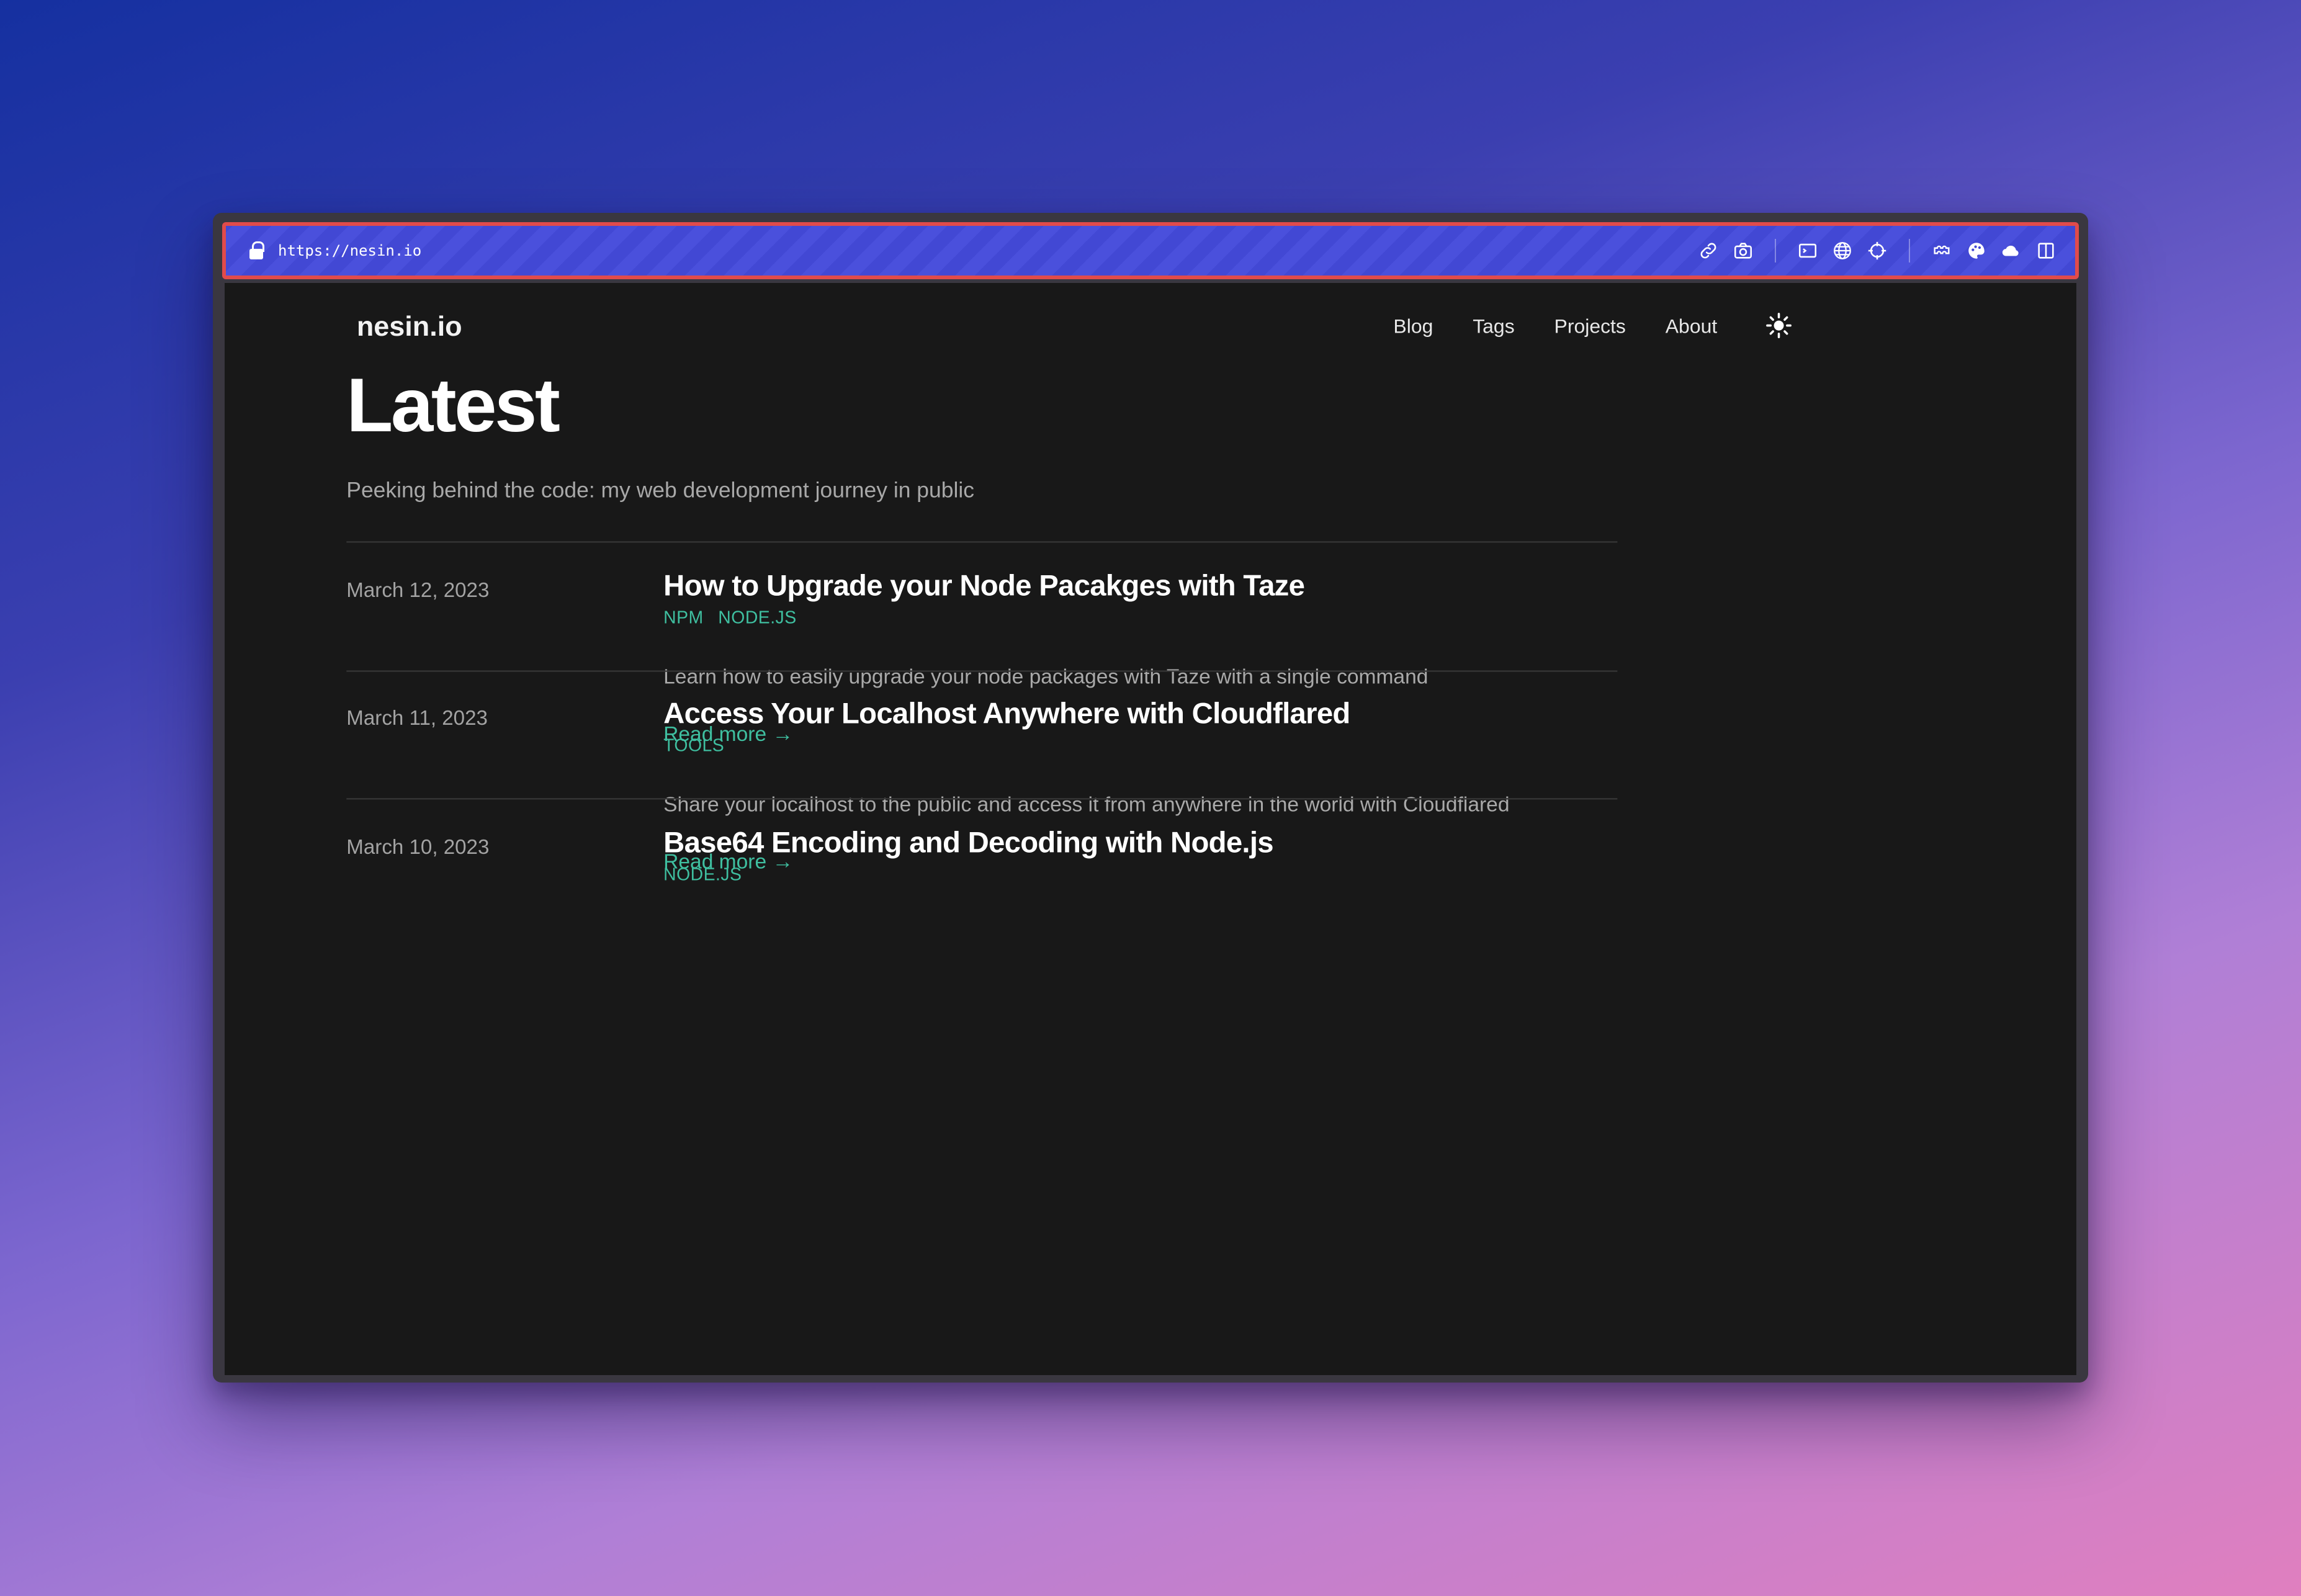  I want to click on main-nav: Blog Tags Projects About, so click(1592, 325).